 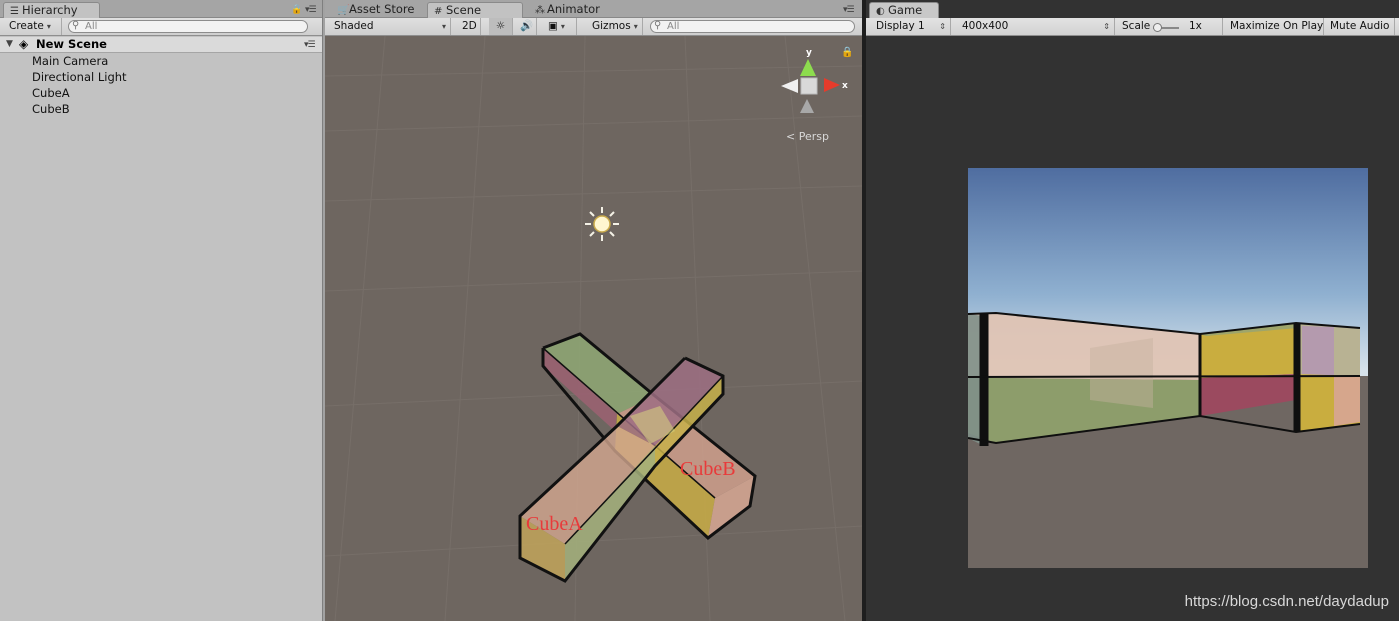 I want to click on display-dropdown: Display 1 ⇕, so click(x=911, y=26).